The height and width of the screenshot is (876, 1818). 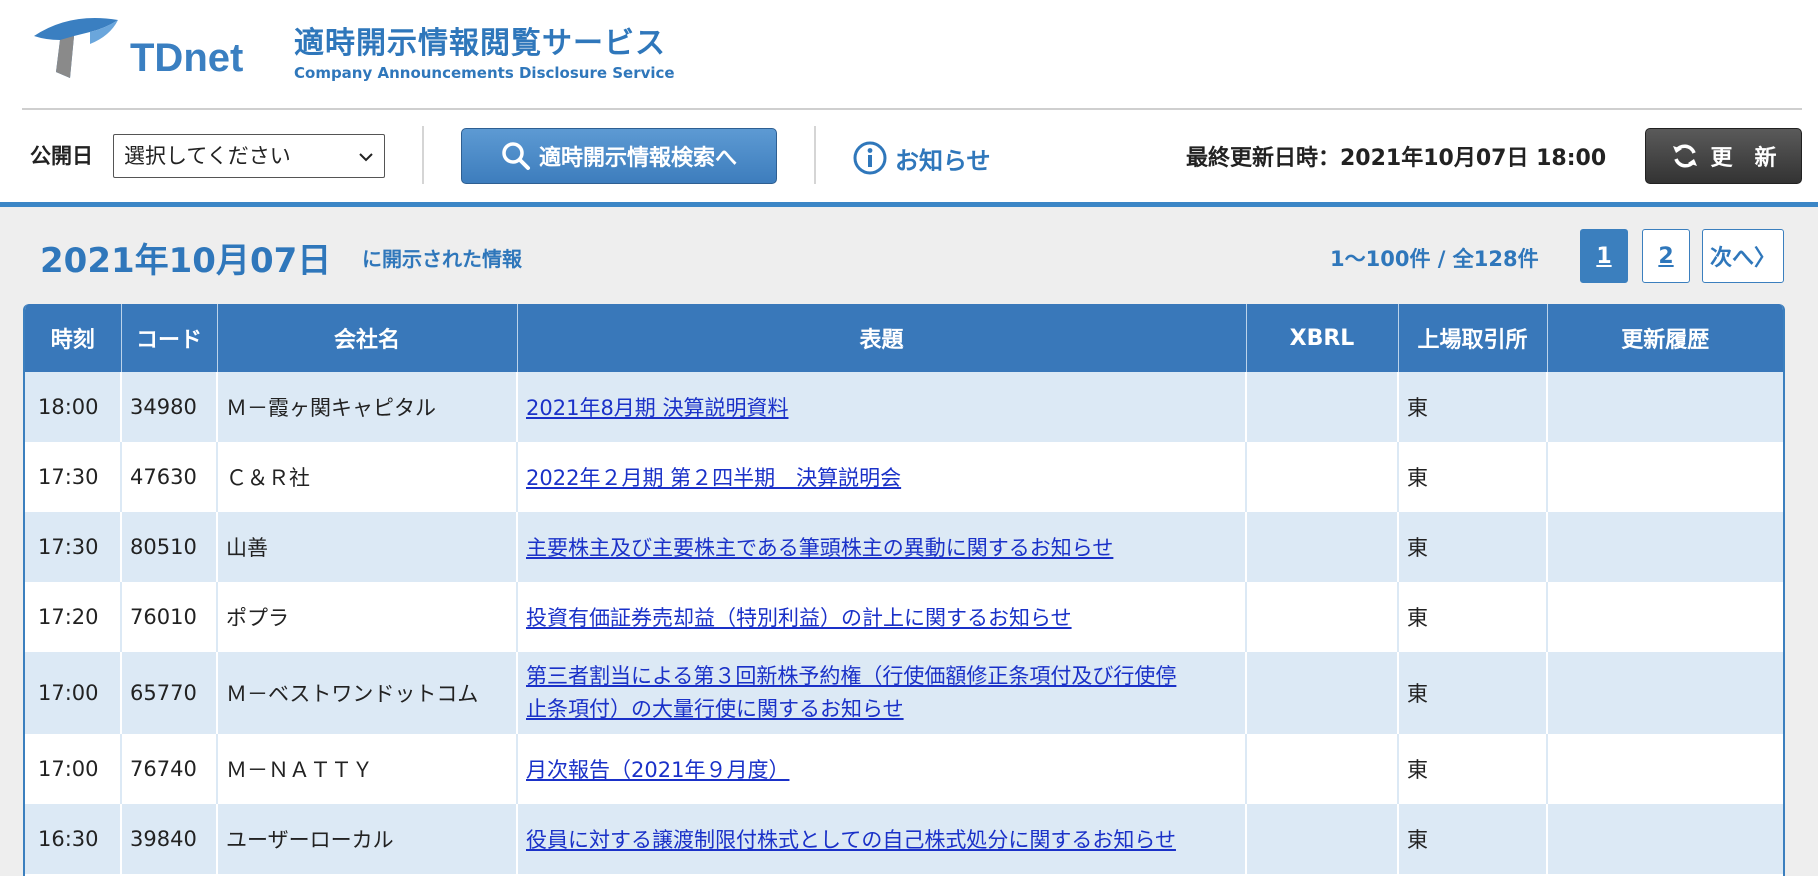 I want to click on cell-company: Ｃ＆Ｒ社, so click(x=367, y=477).